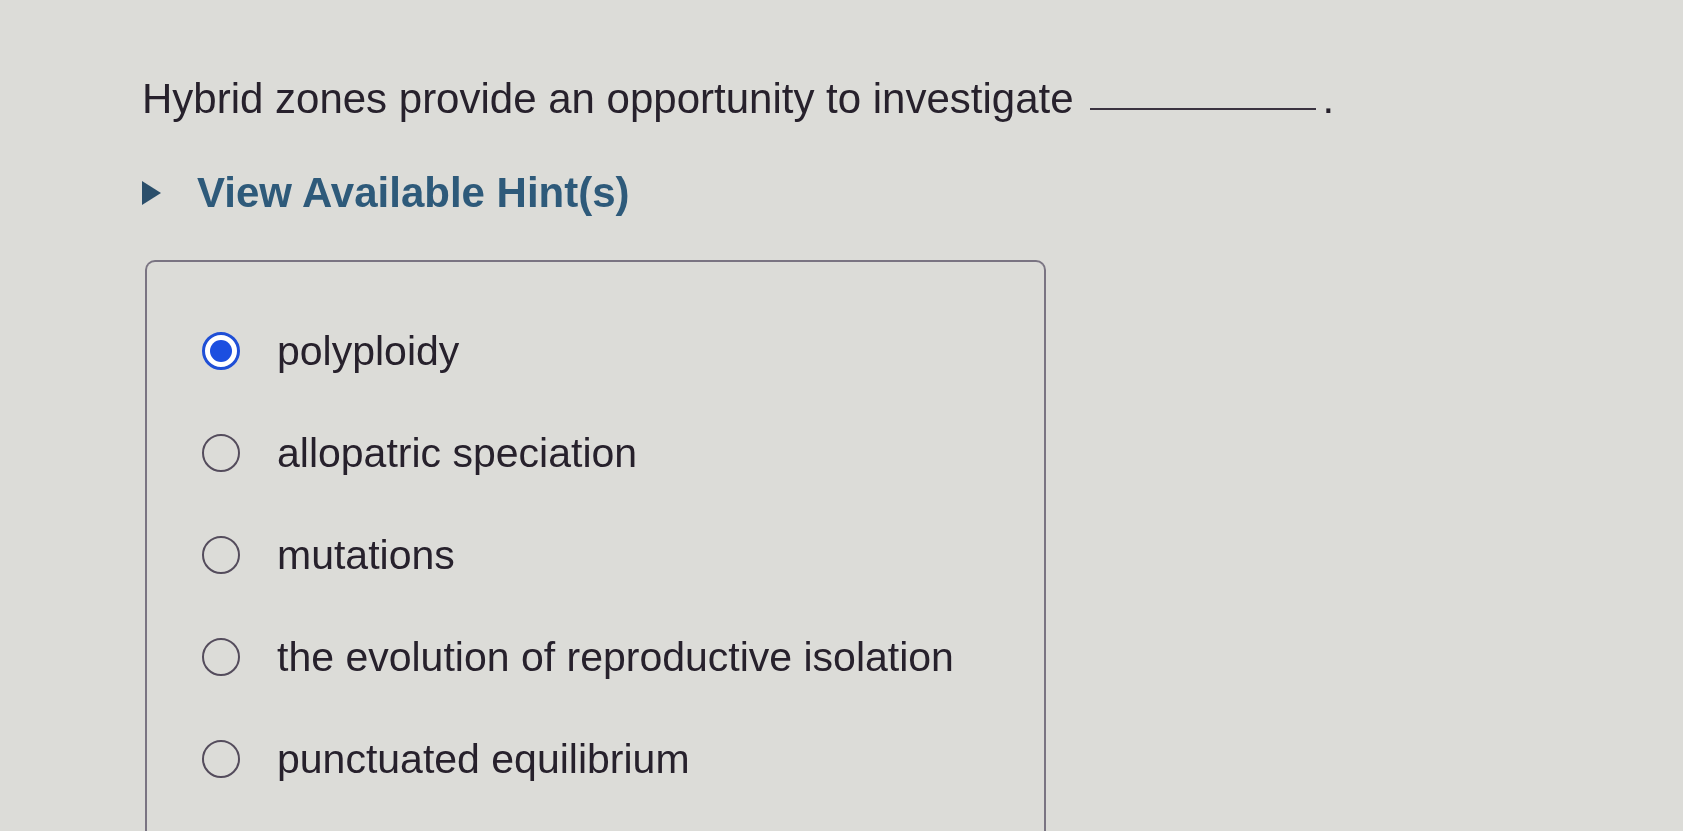 The image size is (1683, 831). Describe the element at coordinates (457, 453) in the screenshot. I see `option-label: allopatric speciation` at that location.